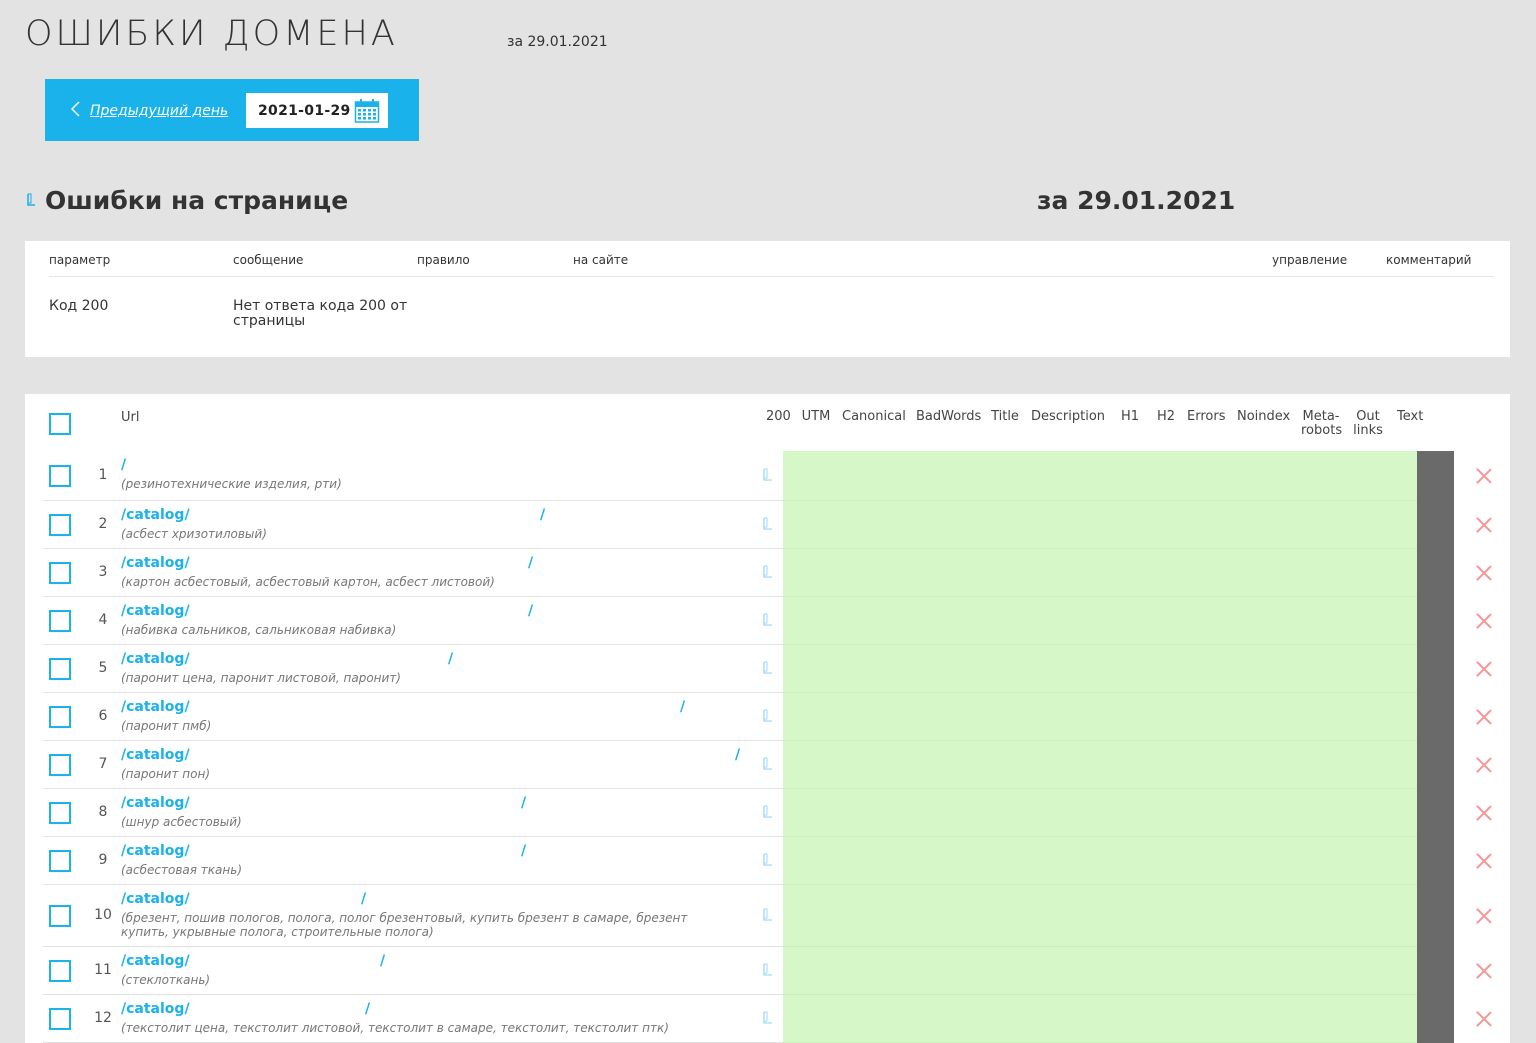 This screenshot has height=1043, width=1536. I want to click on table-row: 2/catalog/ / (асбест хризотиловый), so click(776, 525).